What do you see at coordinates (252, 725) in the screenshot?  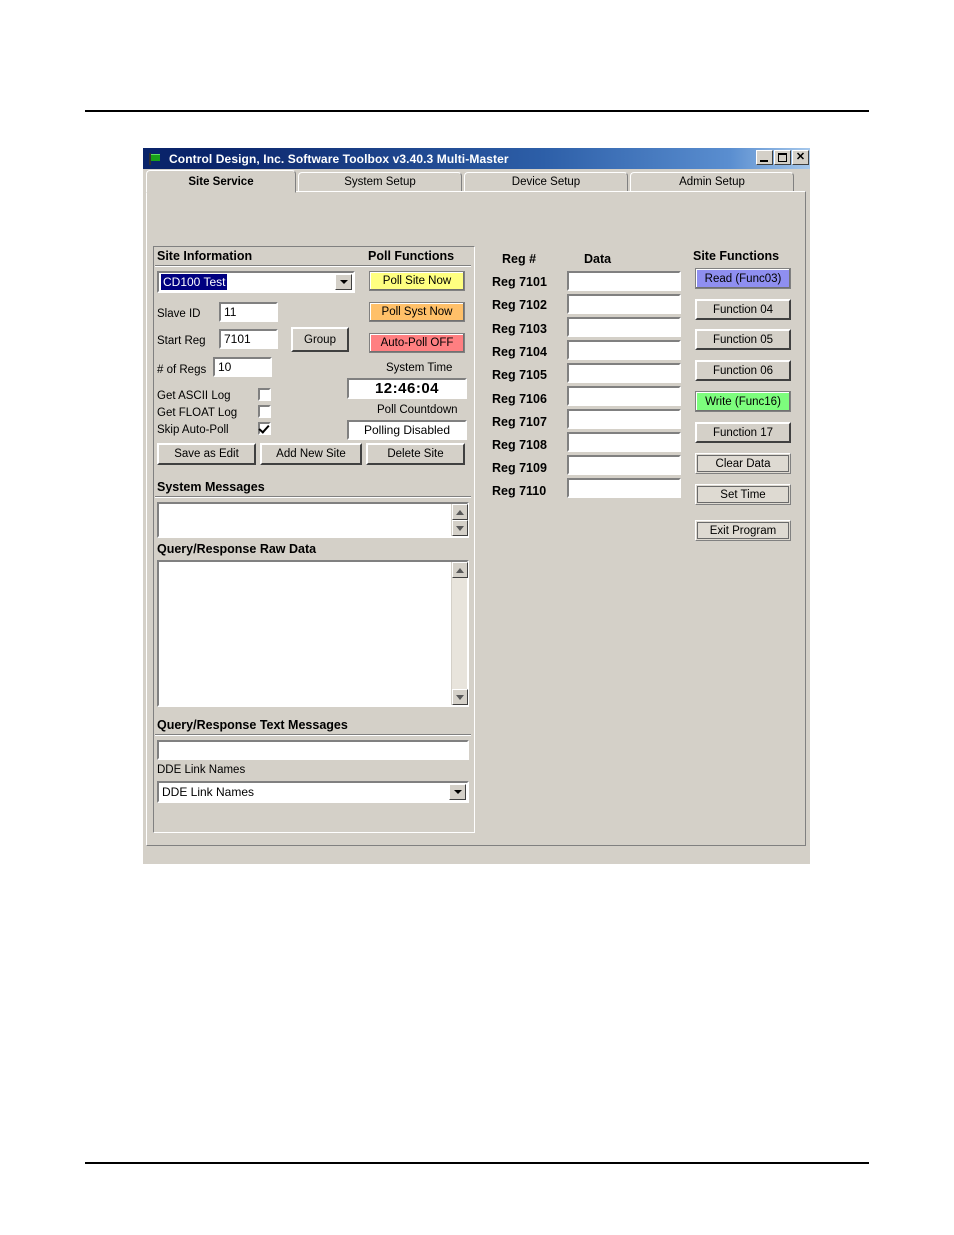 I see `text-messages-label: Query/Response Text Messages` at bounding box center [252, 725].